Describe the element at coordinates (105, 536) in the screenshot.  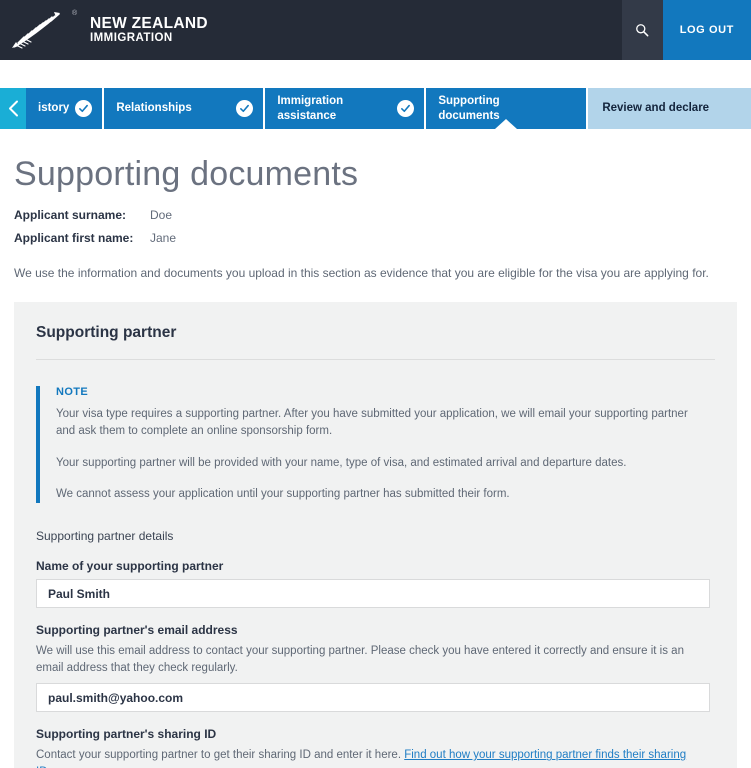
I see `form-subtitle: Supporting partner details` at that location.